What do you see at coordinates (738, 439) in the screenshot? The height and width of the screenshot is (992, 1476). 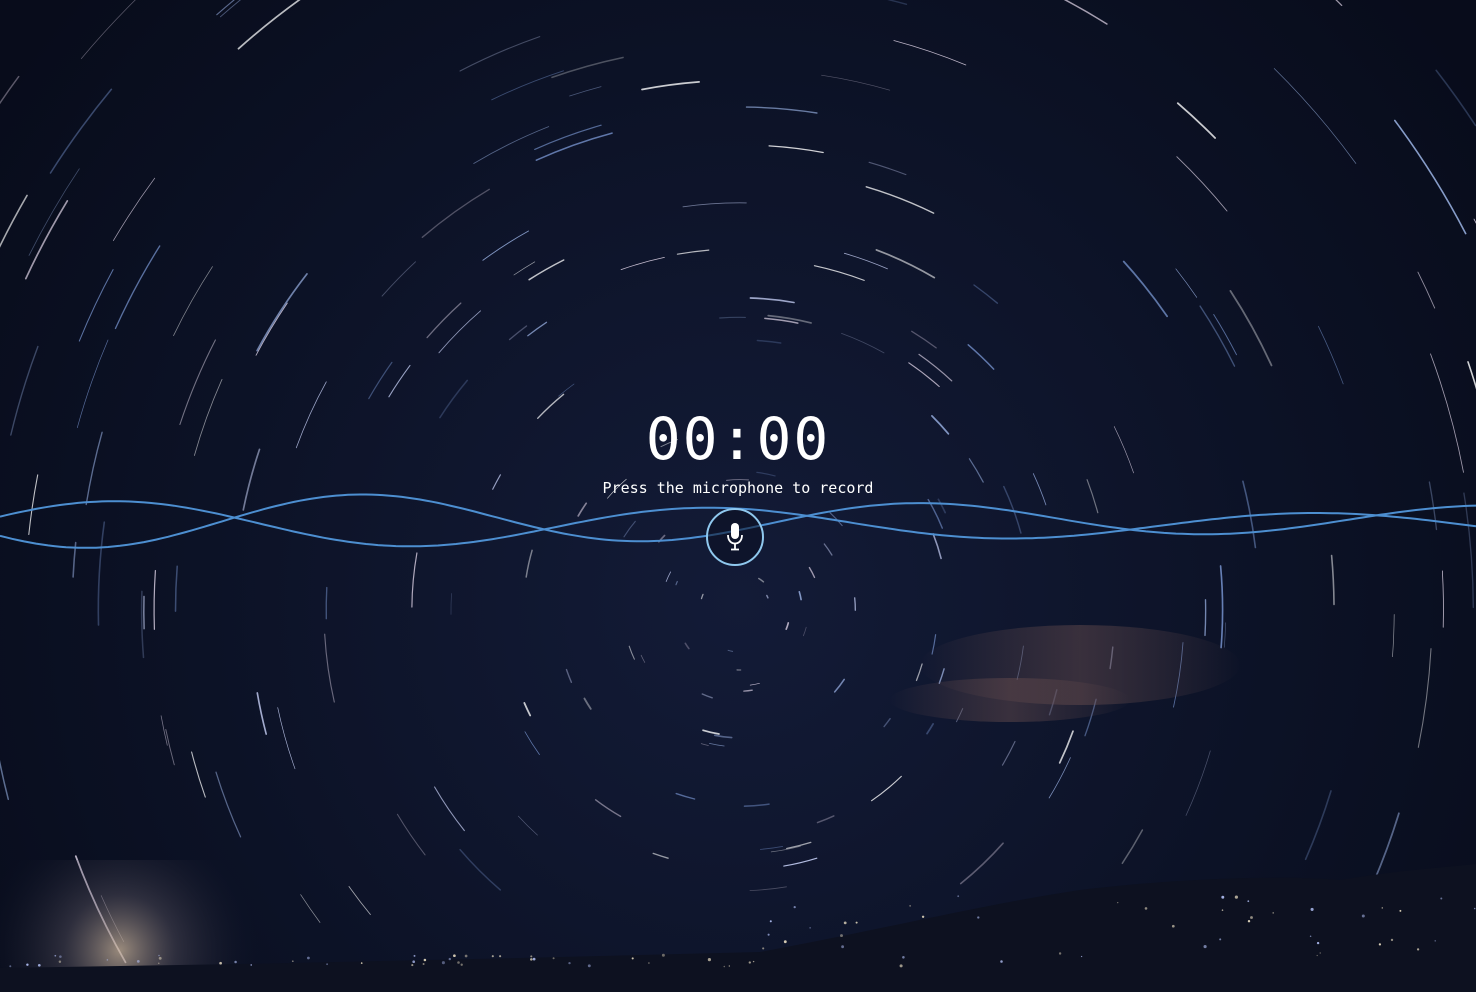 I see `timer-display: 00:00` at bounding box center [738, 439].